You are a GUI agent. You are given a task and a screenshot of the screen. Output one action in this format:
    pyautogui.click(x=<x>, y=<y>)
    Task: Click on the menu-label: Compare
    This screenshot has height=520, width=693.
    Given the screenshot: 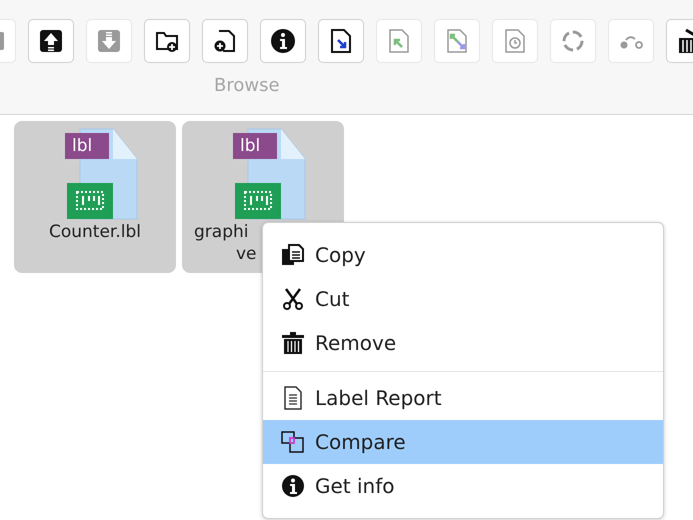 What is the action you would take?
    pyautogui.click(x=360, y=442)
    